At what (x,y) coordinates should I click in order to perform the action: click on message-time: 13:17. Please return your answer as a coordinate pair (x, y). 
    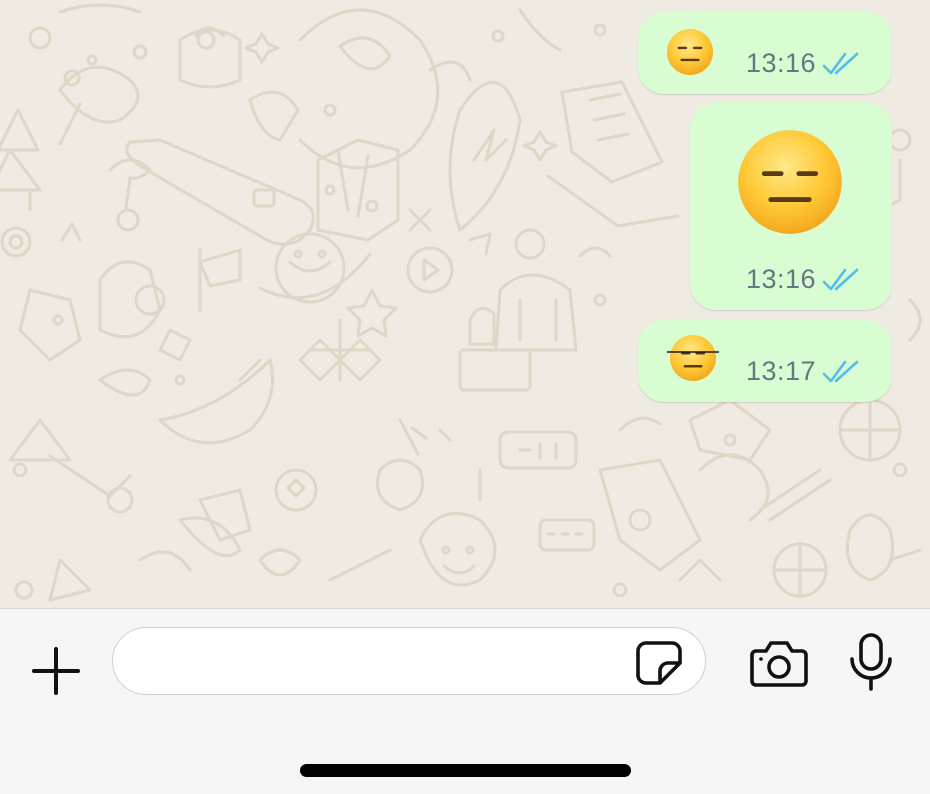
    Looking at the image, I should click on (781, 371).